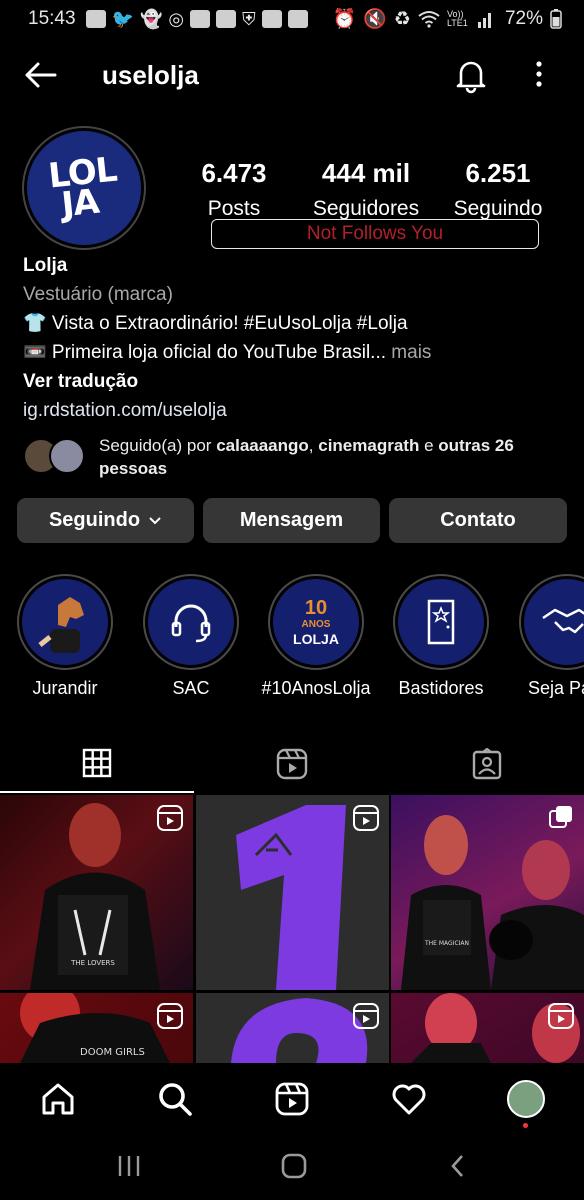 The width and height of the screenshot is (584, 1200). Describe the element at coordinates (366, 173) in the screenshot. I see `followers-count: 444 mil` at that location.